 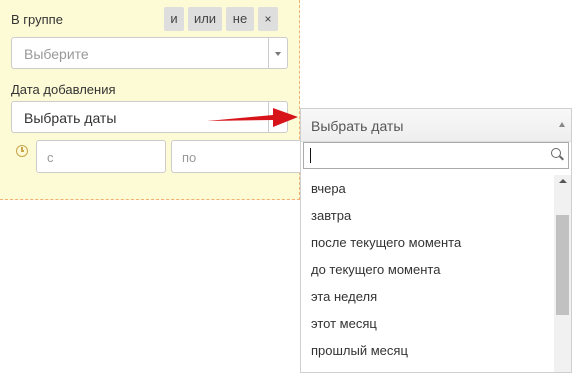 What do you see at coordinates (427, 350) in the screenshot?
I see `option-last-month: прошлый месяц` at bounding box center [427, 350].